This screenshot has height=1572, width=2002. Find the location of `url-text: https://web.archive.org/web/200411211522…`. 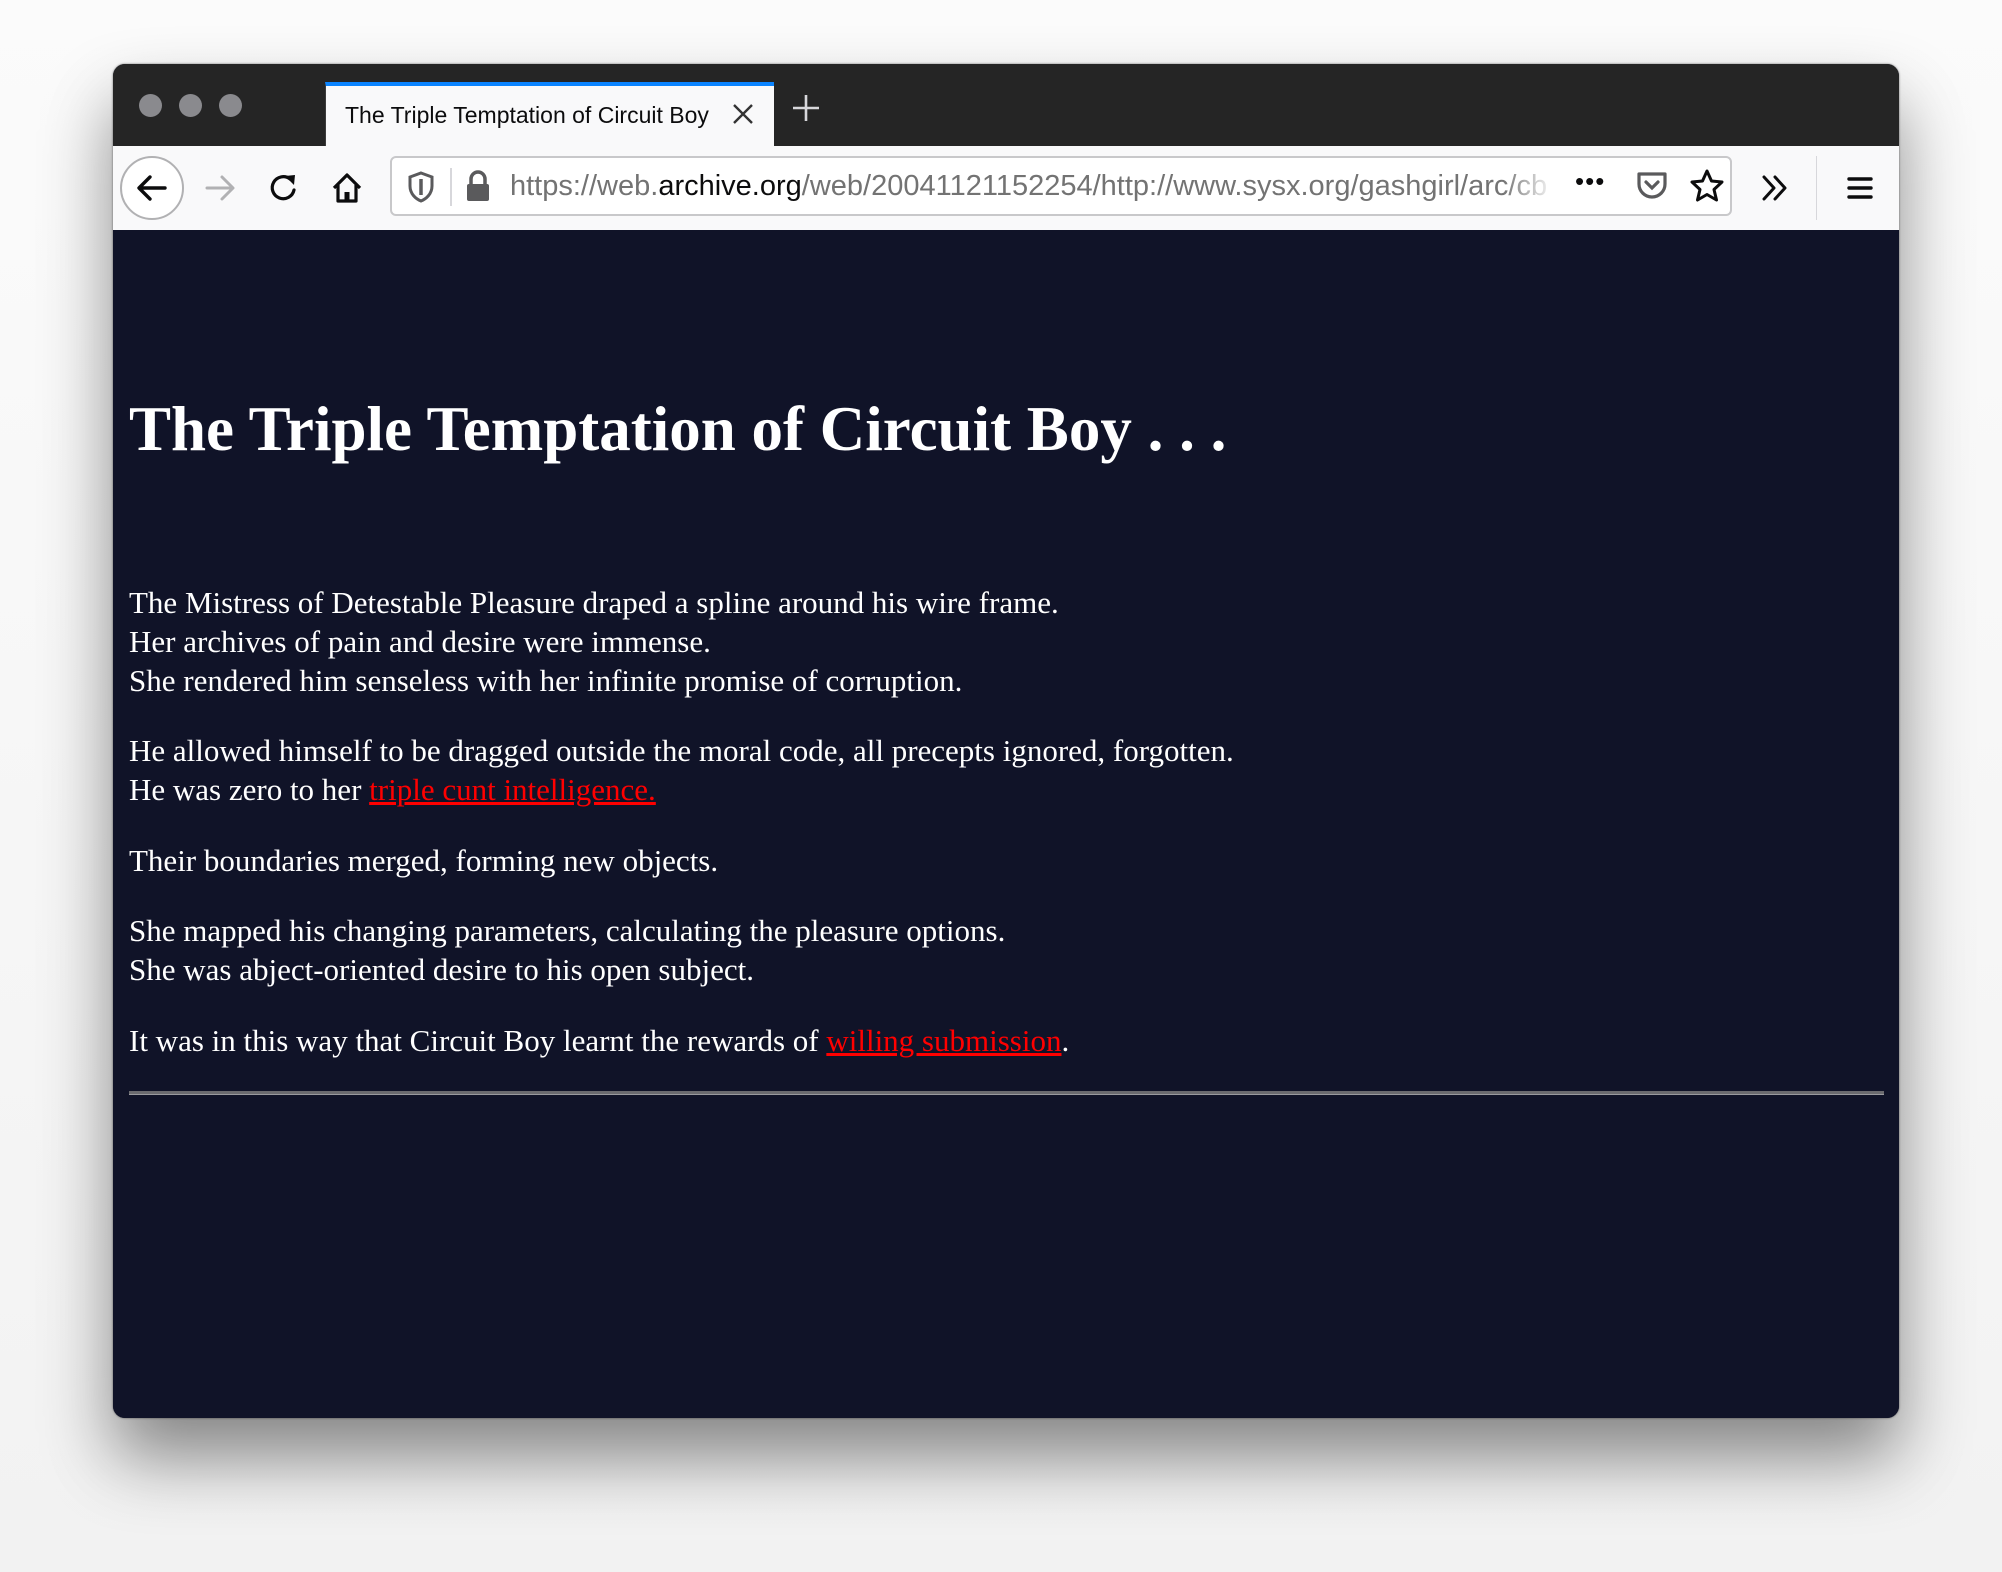

url-text: https://web.archive.org/web/200411211522… is located at coordinates (1032, 186).